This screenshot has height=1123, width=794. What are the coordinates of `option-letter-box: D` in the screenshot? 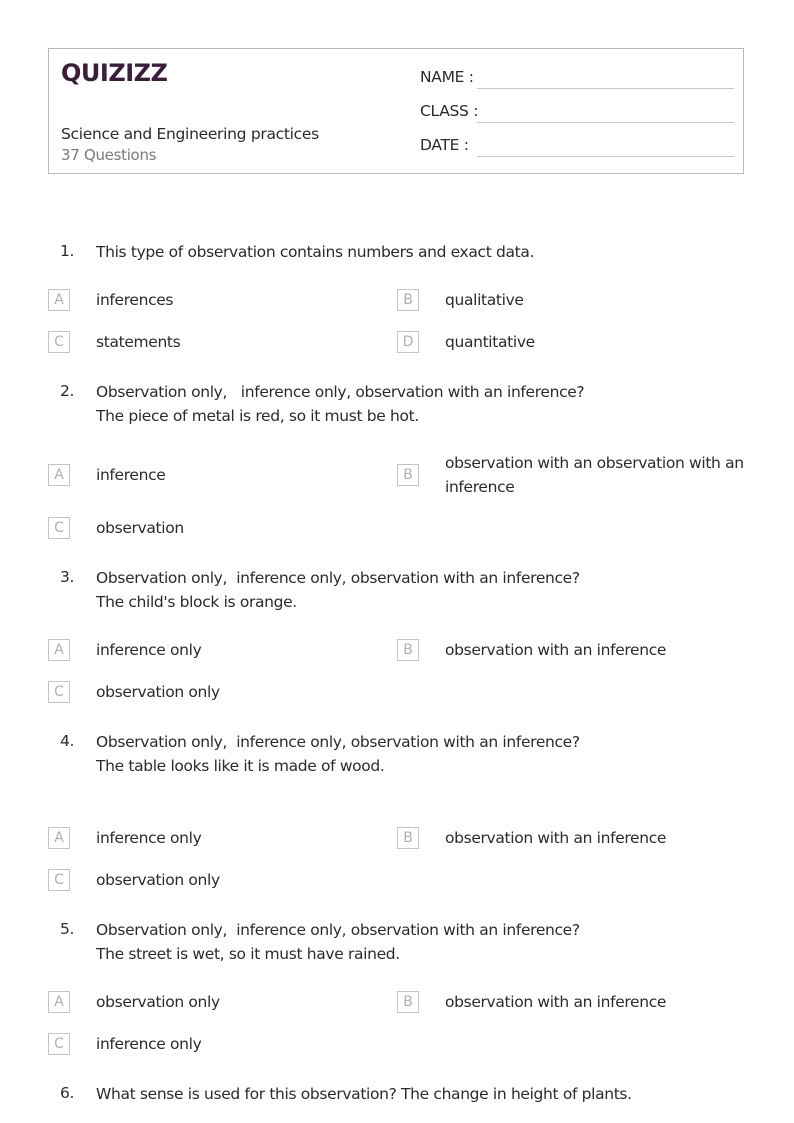 It's located at (408, 342).